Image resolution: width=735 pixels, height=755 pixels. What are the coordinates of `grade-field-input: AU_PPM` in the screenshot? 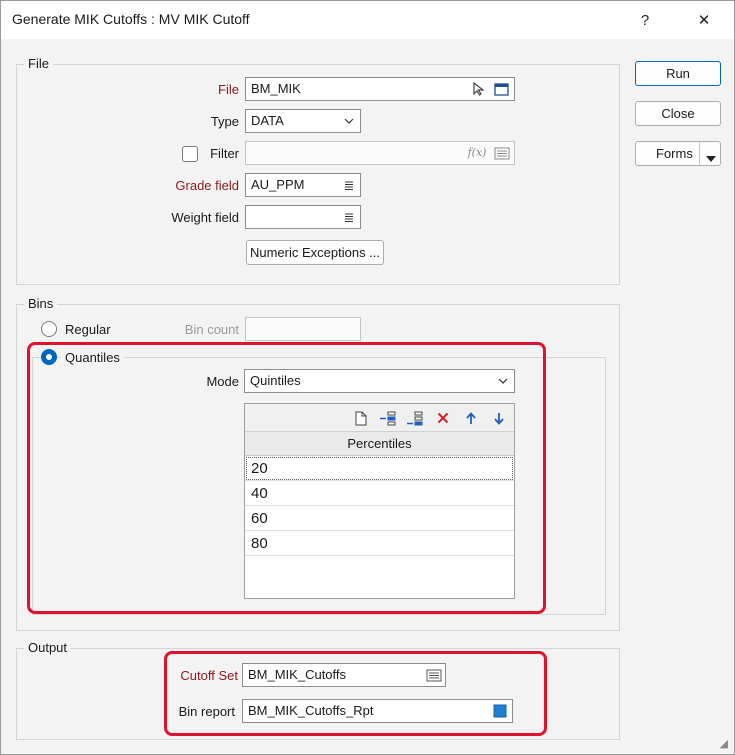 It's located at (303, 185).